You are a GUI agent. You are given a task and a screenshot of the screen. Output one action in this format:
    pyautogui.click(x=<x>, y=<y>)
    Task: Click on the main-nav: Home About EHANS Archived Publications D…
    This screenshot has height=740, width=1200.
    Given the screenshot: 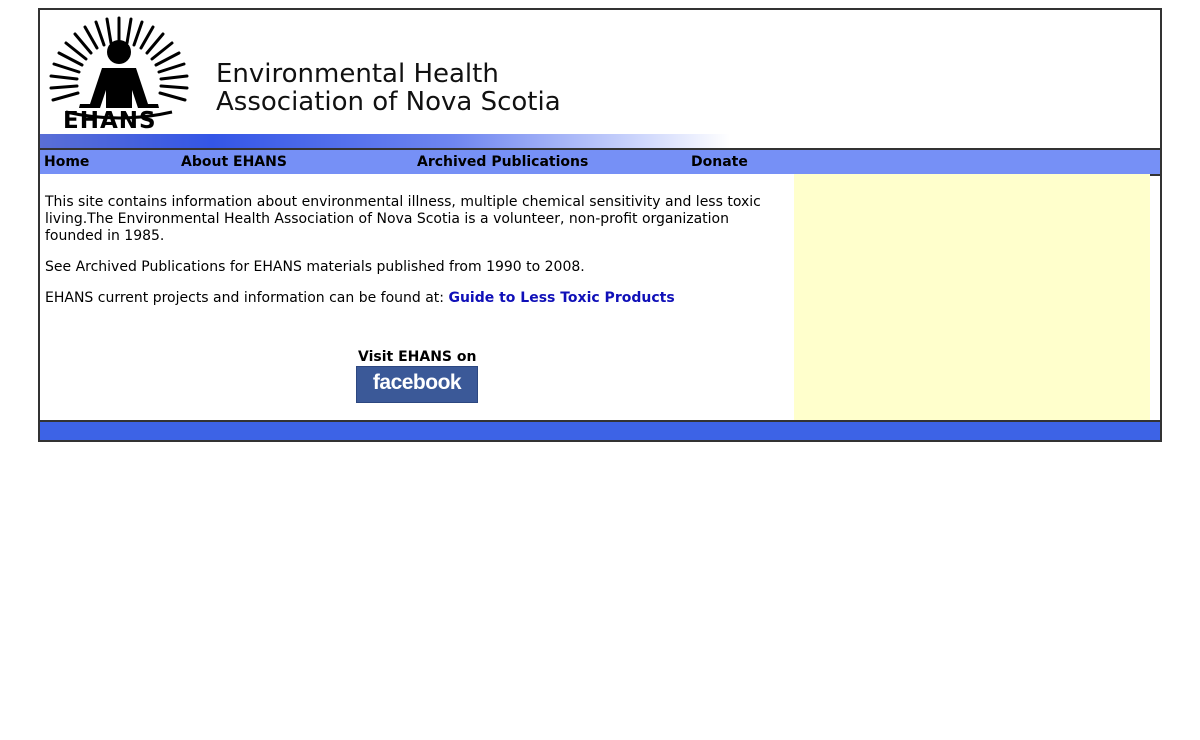 What is the action you would take?
    pyautogui.click(x=600, y=162)
    